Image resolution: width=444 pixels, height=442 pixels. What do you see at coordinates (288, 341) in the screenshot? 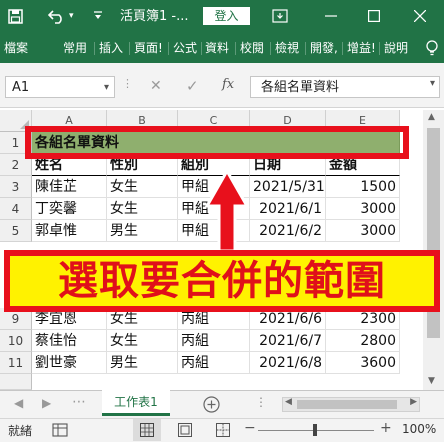
I see `table-cell: 2021/6/7` at bounding box center [288, 341].